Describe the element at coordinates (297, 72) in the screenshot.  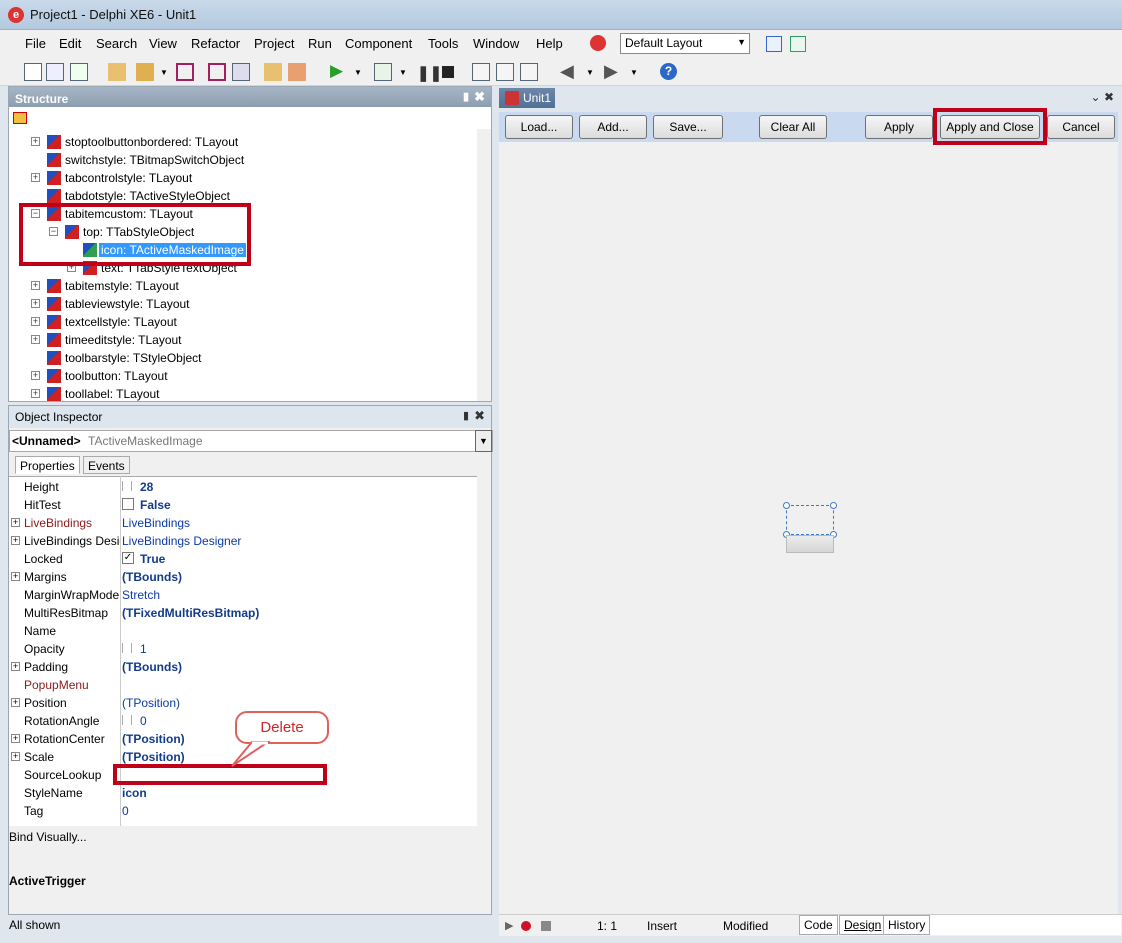
I see `remove-from-project-icon` at that location.